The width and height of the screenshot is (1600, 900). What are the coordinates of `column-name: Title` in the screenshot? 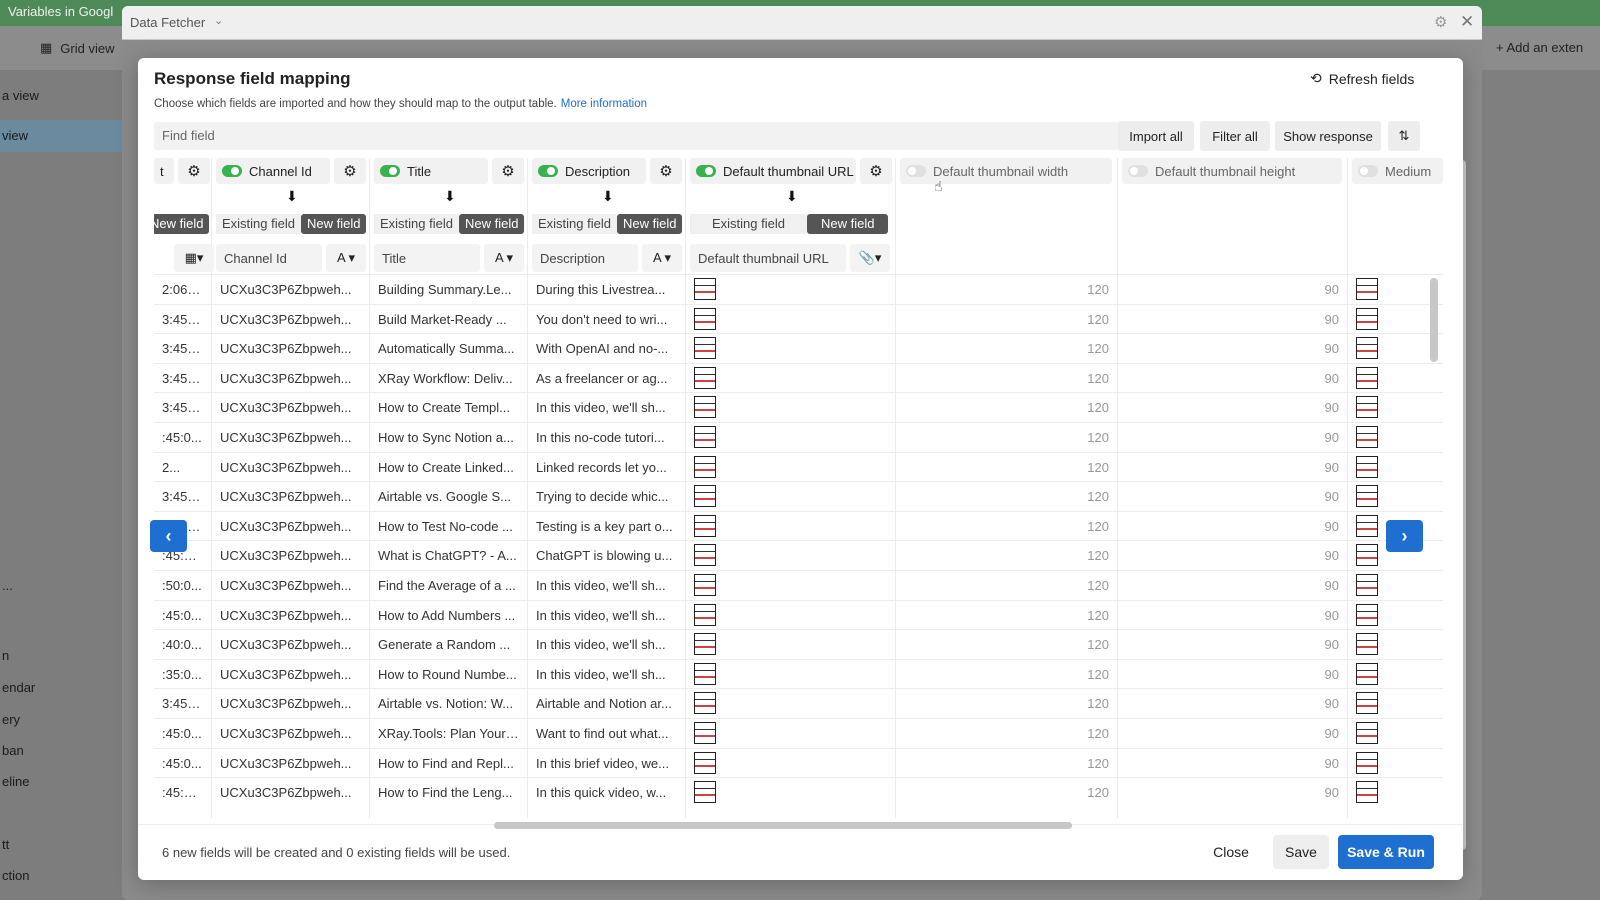 It's located at (419, 171).